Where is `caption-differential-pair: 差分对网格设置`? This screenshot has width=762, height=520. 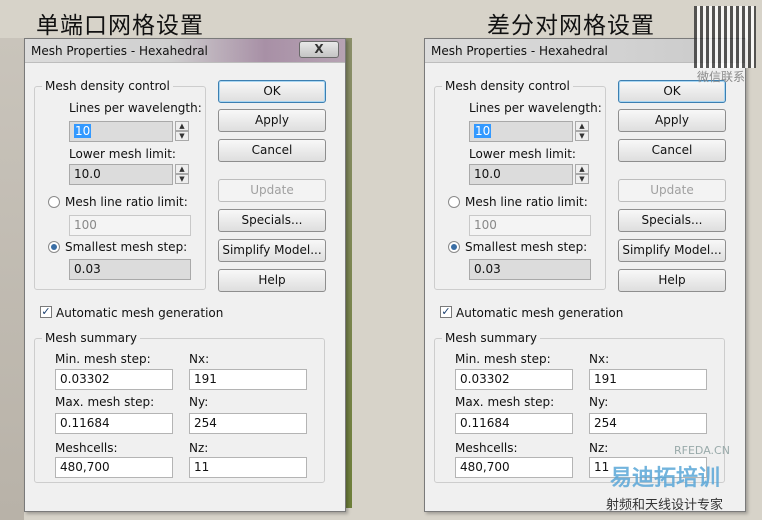
caption-differential-pair: 差分对网格设置 is located at coordinates (571, 26).